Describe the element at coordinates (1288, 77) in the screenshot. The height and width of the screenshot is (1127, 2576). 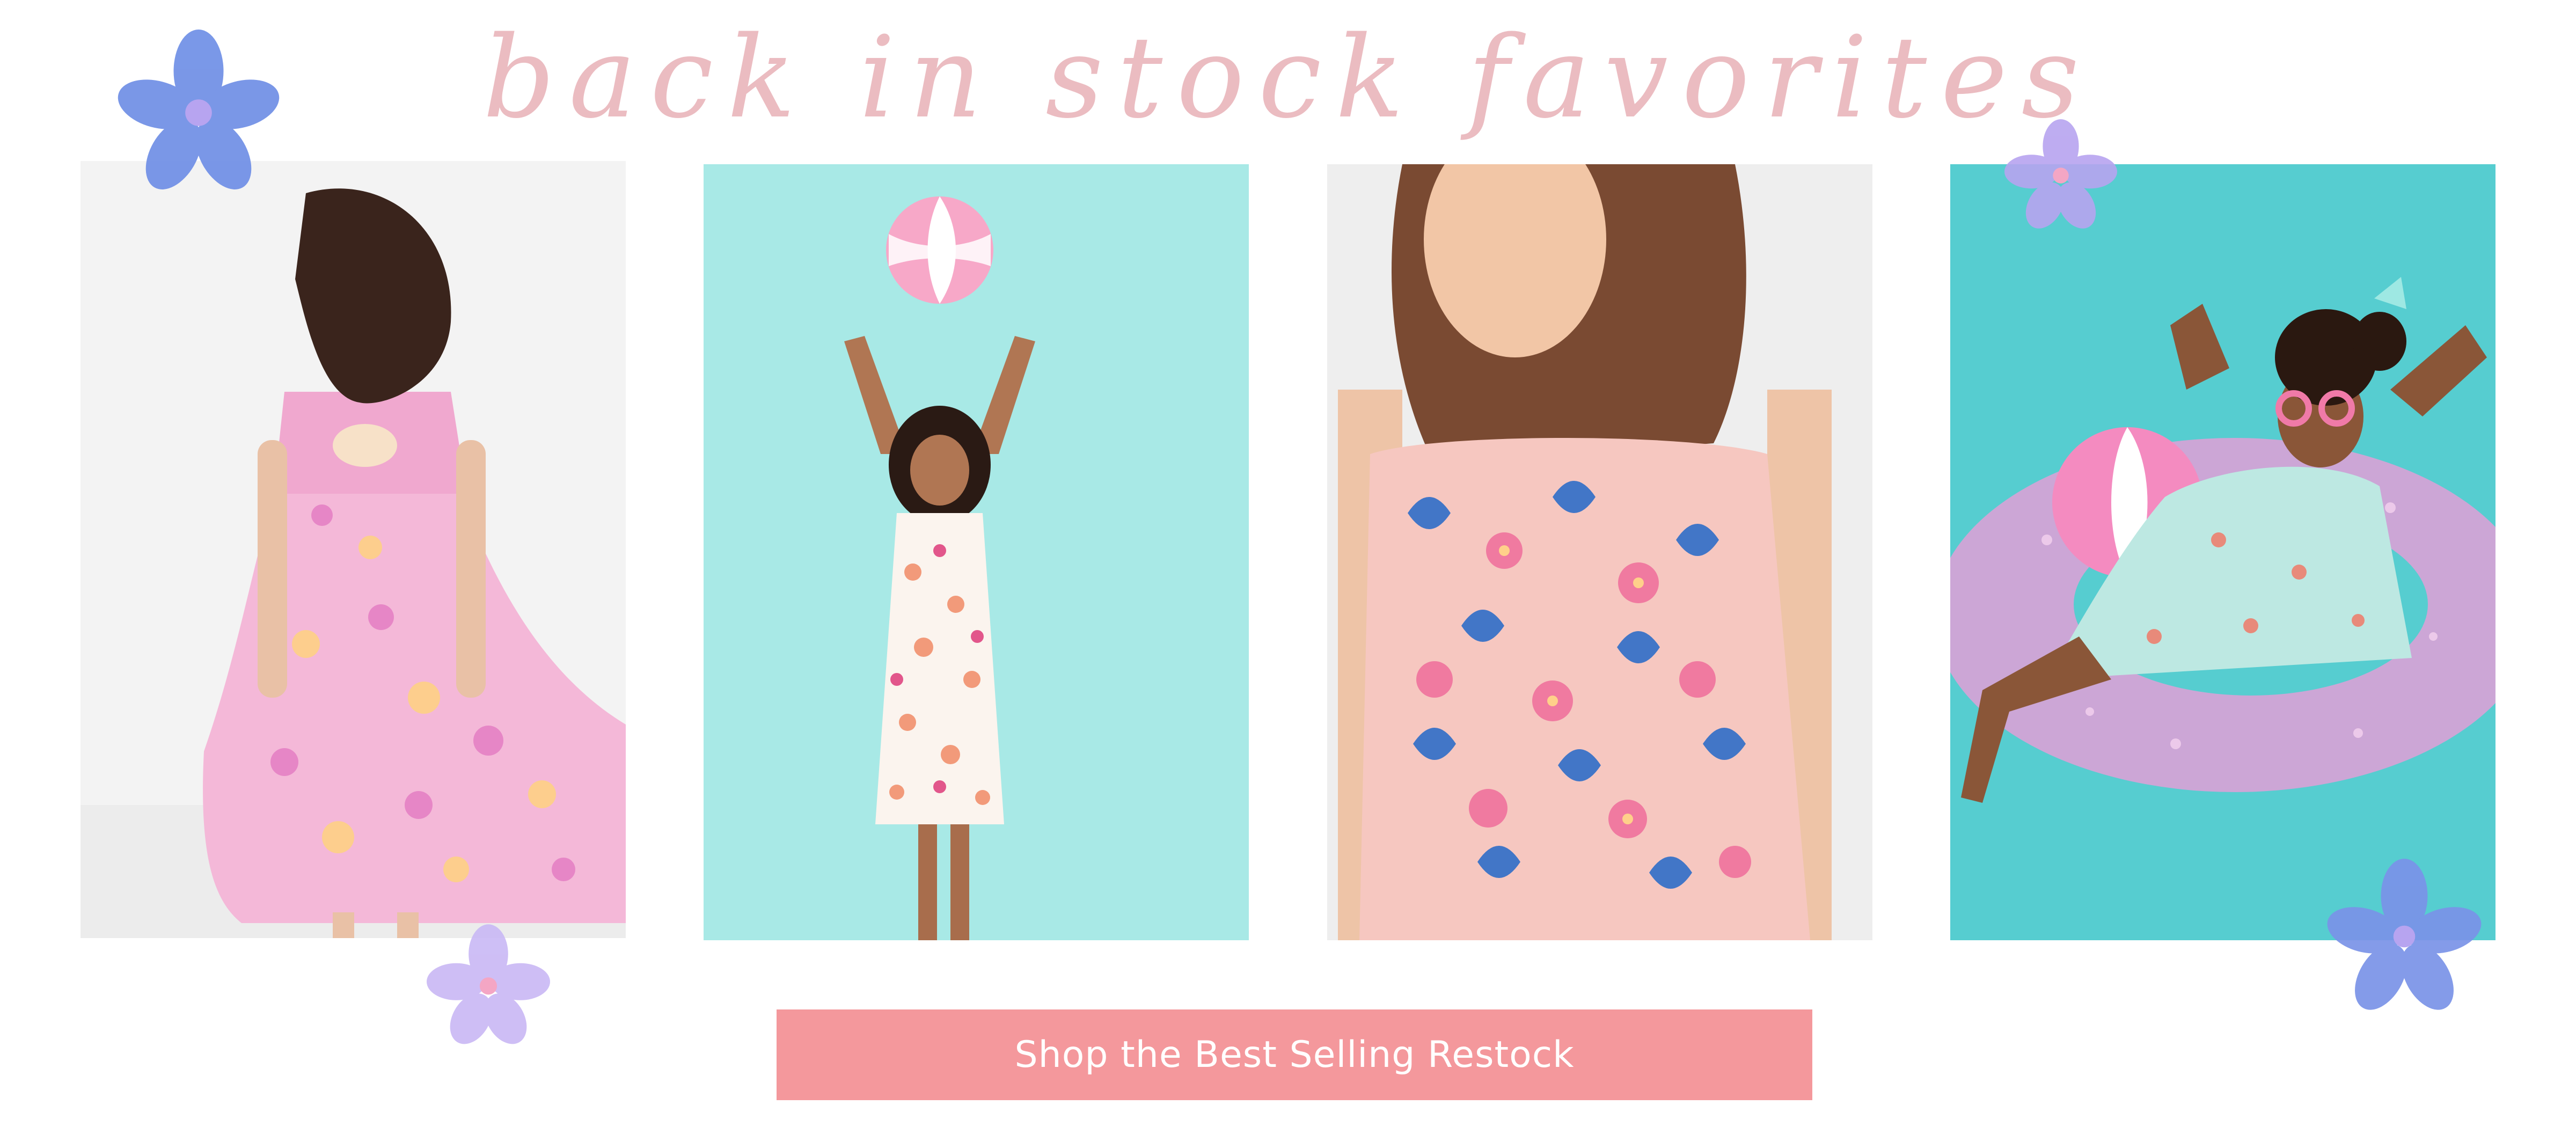
I see `page-title: back in stock favorites` at that location.